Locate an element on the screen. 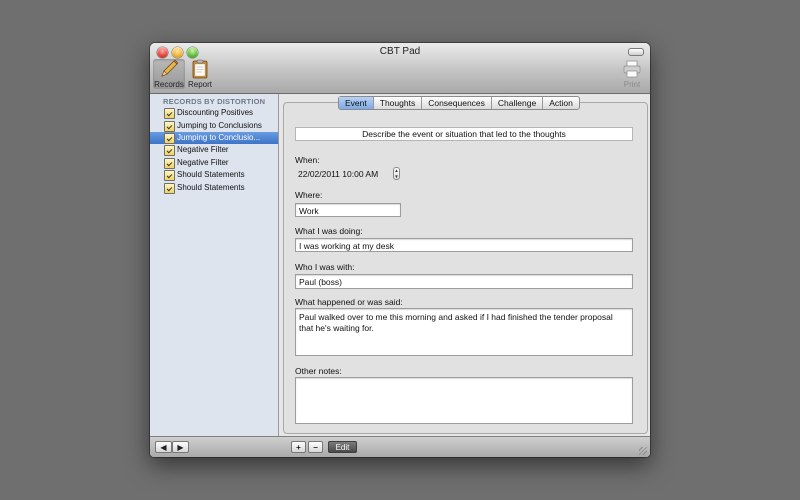 The image size is (800, 500). sidebar-item-label: Discounting Positives is located at coordinates (215, 112).